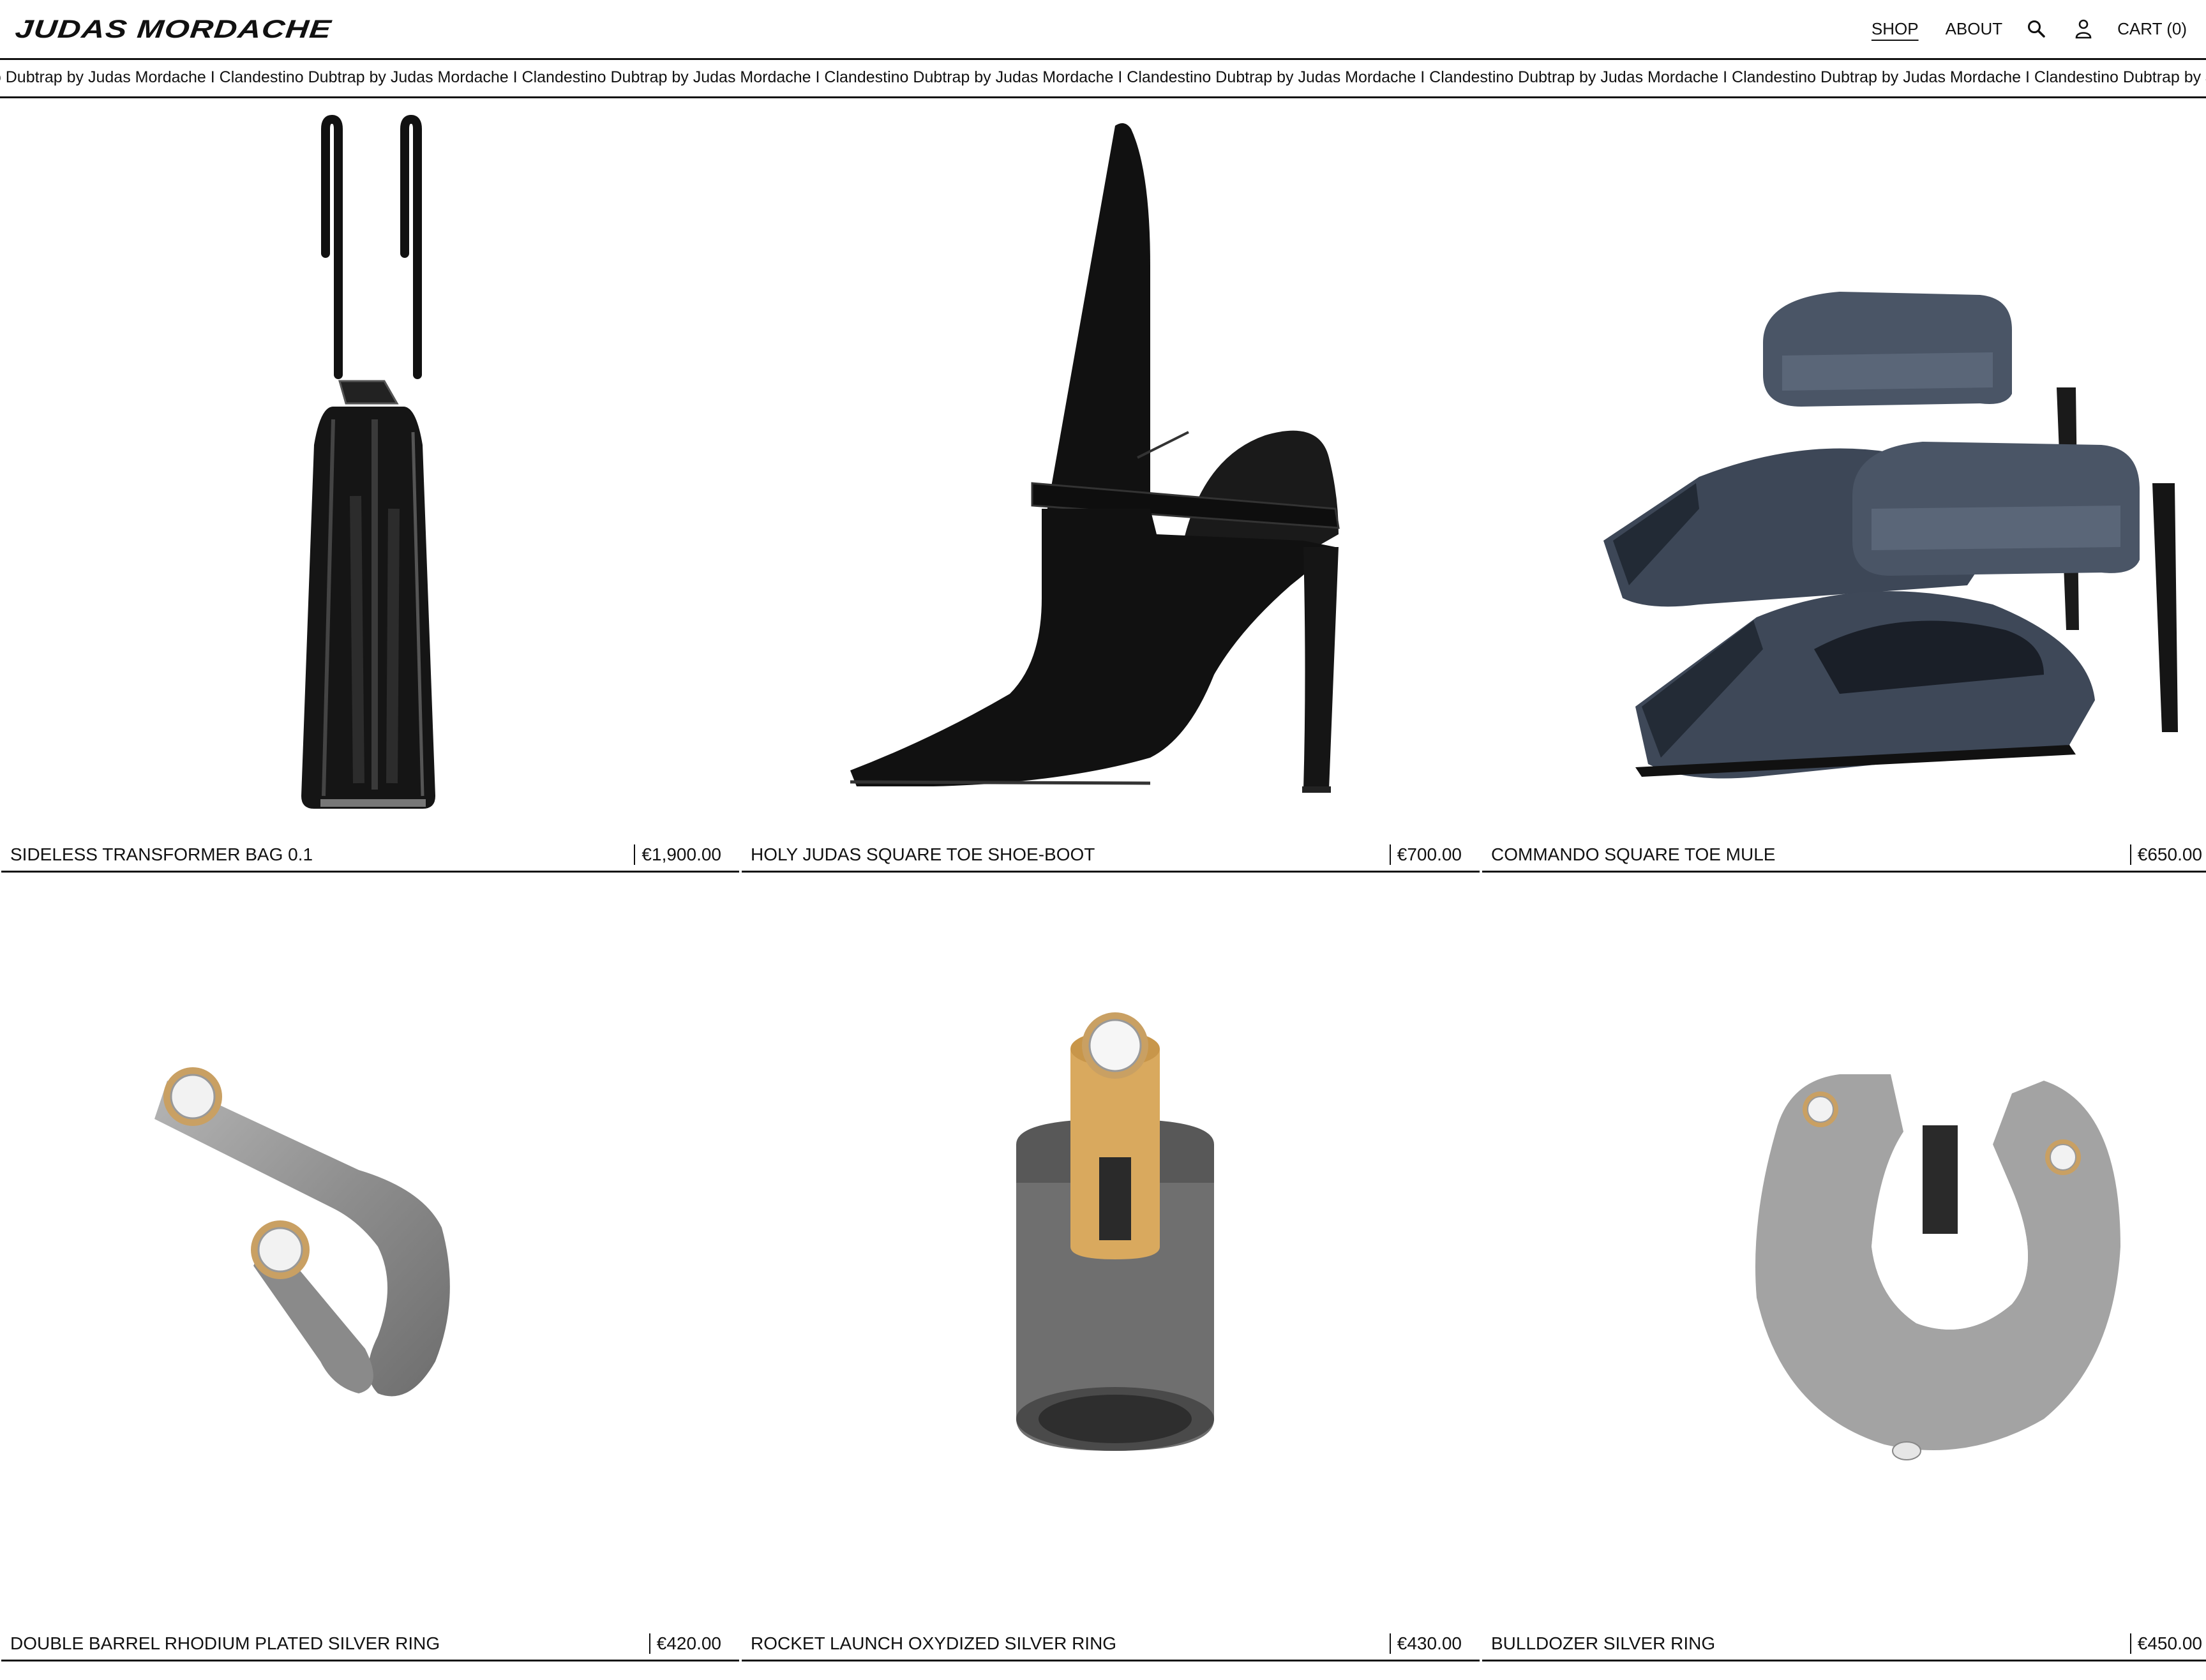  What do you see at coordinates (174, 30) in the screenshot?
I see `site-logo: JUDAS MORDACHE` at bounding box center [174, 30].